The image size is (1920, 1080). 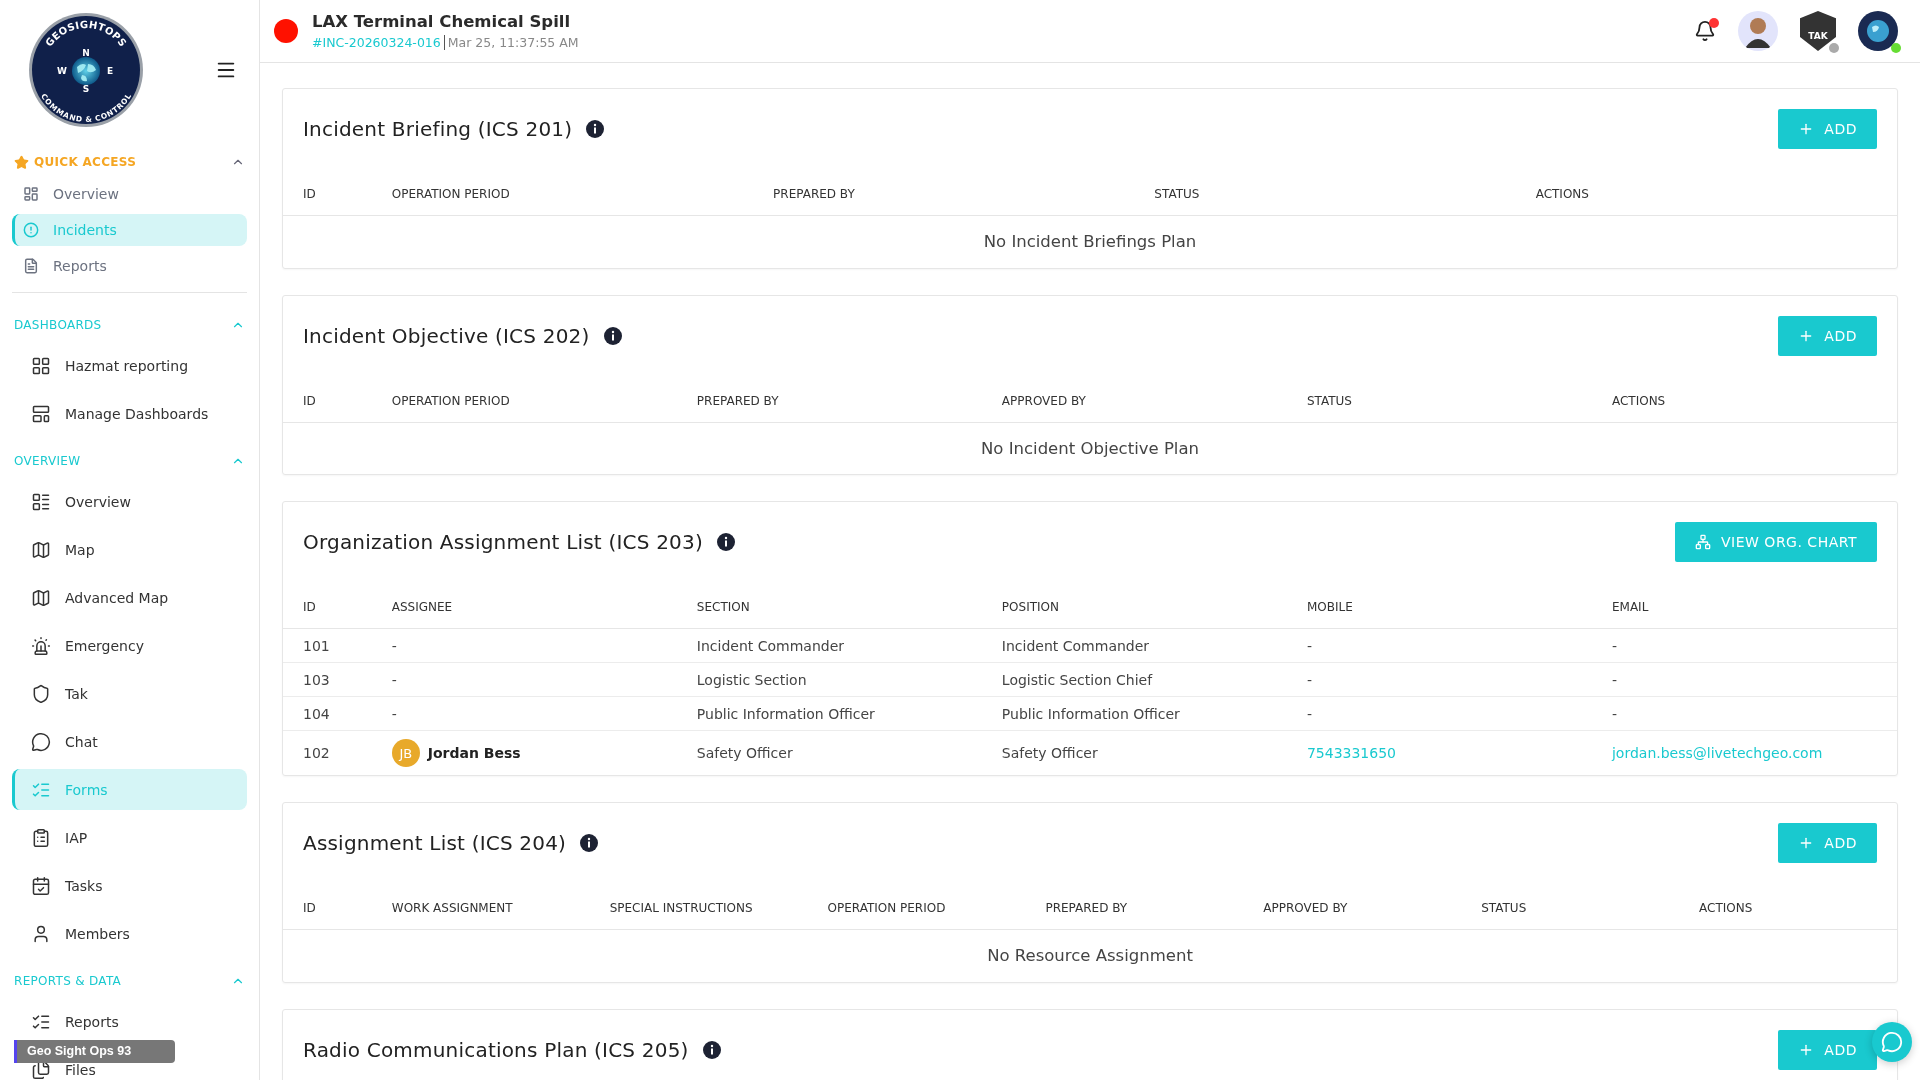 What do you see at coordinates (513, 42) in the screenshot?
I see `incident-time: Mar 25, 11:37:55 AM` at bounding box center [513, 42].